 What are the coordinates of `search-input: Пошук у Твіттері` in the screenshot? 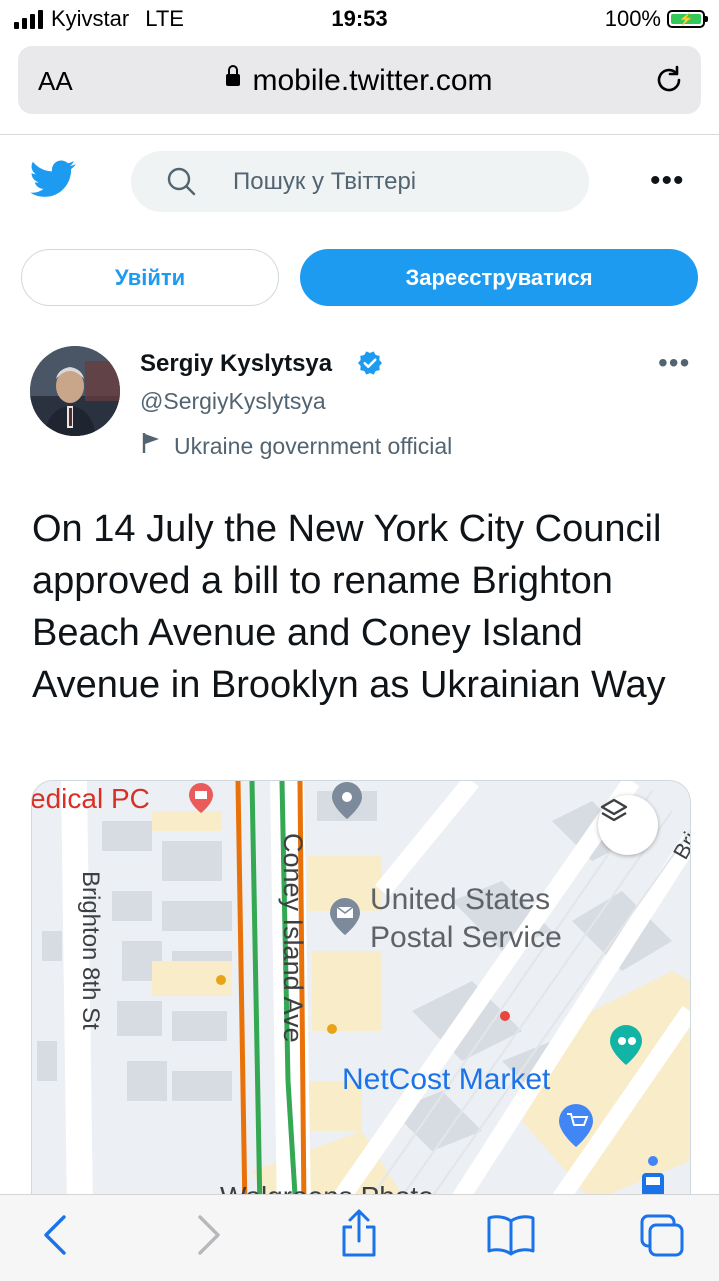 It's located at (360, 181).